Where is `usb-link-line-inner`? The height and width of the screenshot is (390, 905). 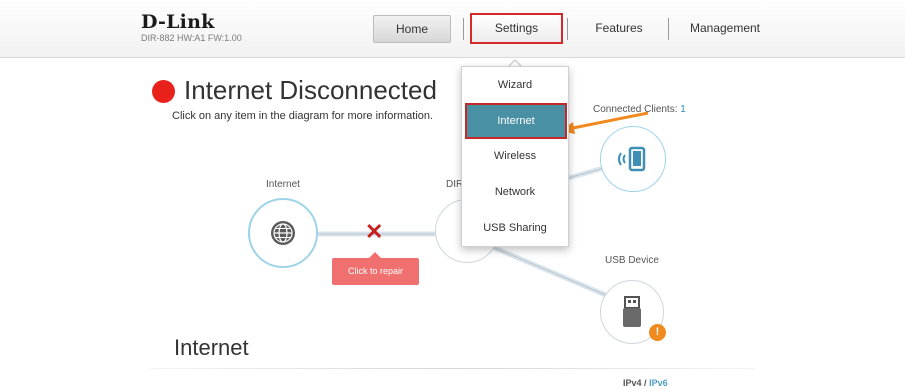 usb-link-line-inner is located at coordinates (549, 271).